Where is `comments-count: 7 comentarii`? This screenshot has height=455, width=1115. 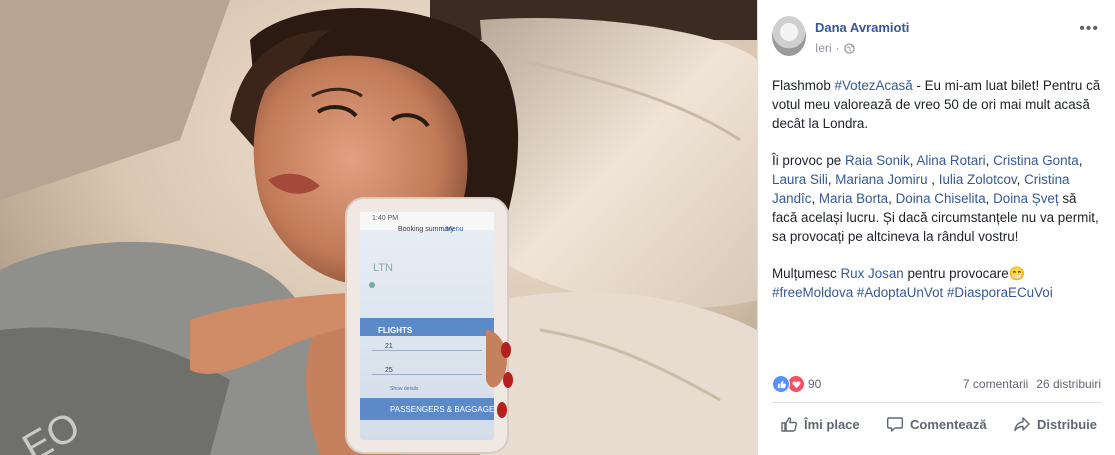 comments-count: 7 comentarii is located at coordinates (995, 384).